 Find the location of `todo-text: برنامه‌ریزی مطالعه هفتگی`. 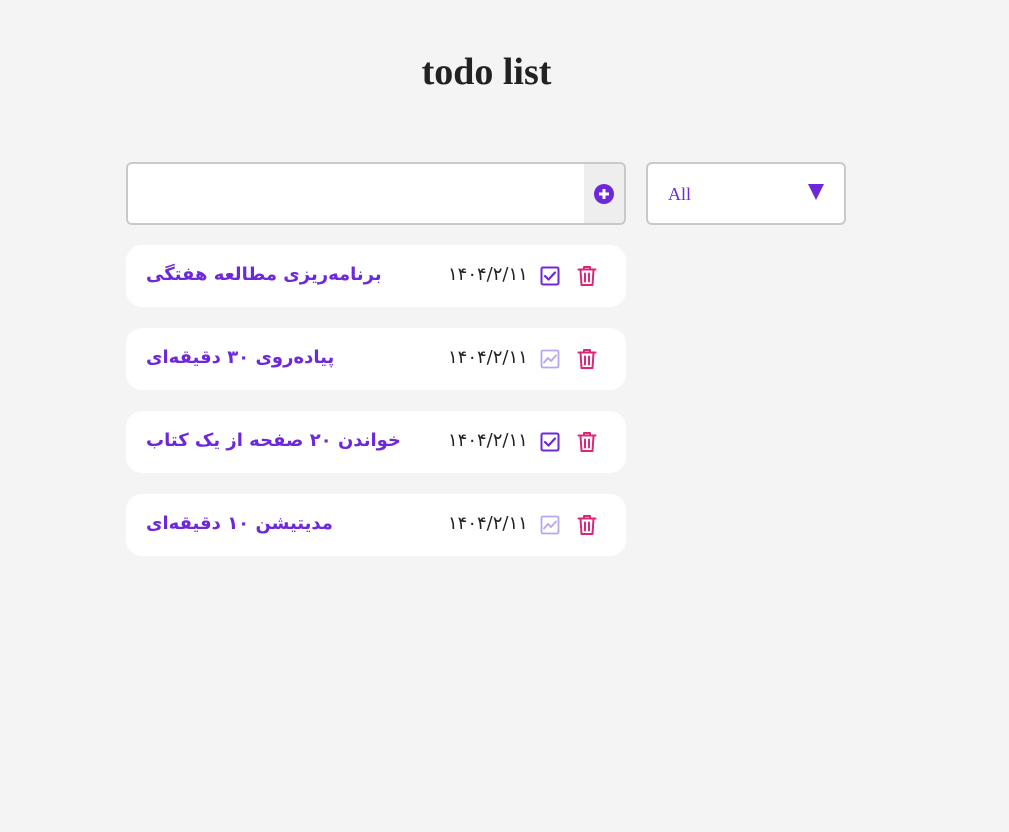

todo-text: برنامه‌ریزی مطالعه هفتگی is located at coordinates (264, 274).